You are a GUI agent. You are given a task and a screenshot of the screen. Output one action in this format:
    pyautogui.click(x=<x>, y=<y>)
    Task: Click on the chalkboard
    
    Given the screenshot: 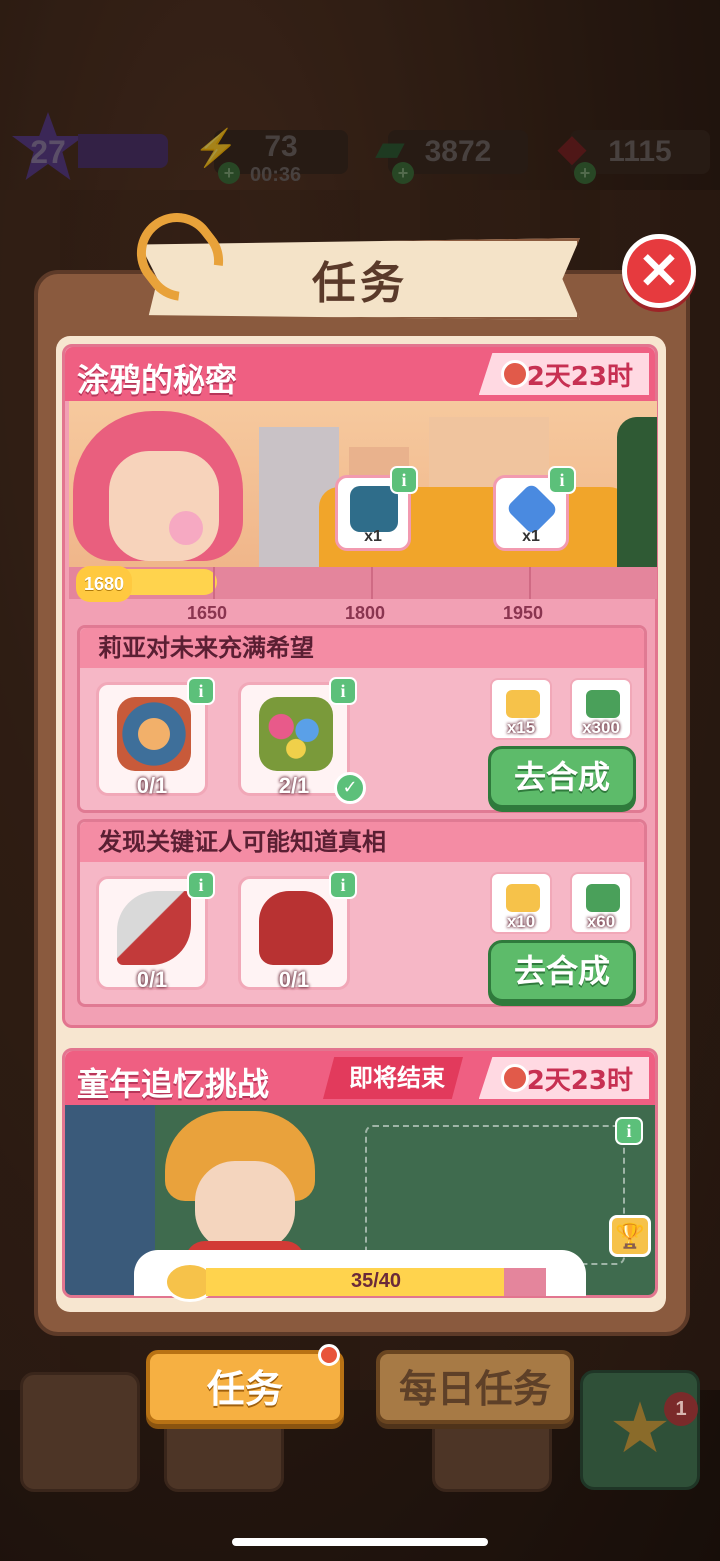 What is the action you would take?
    pyautogui.click(x=495, y=1195)
    